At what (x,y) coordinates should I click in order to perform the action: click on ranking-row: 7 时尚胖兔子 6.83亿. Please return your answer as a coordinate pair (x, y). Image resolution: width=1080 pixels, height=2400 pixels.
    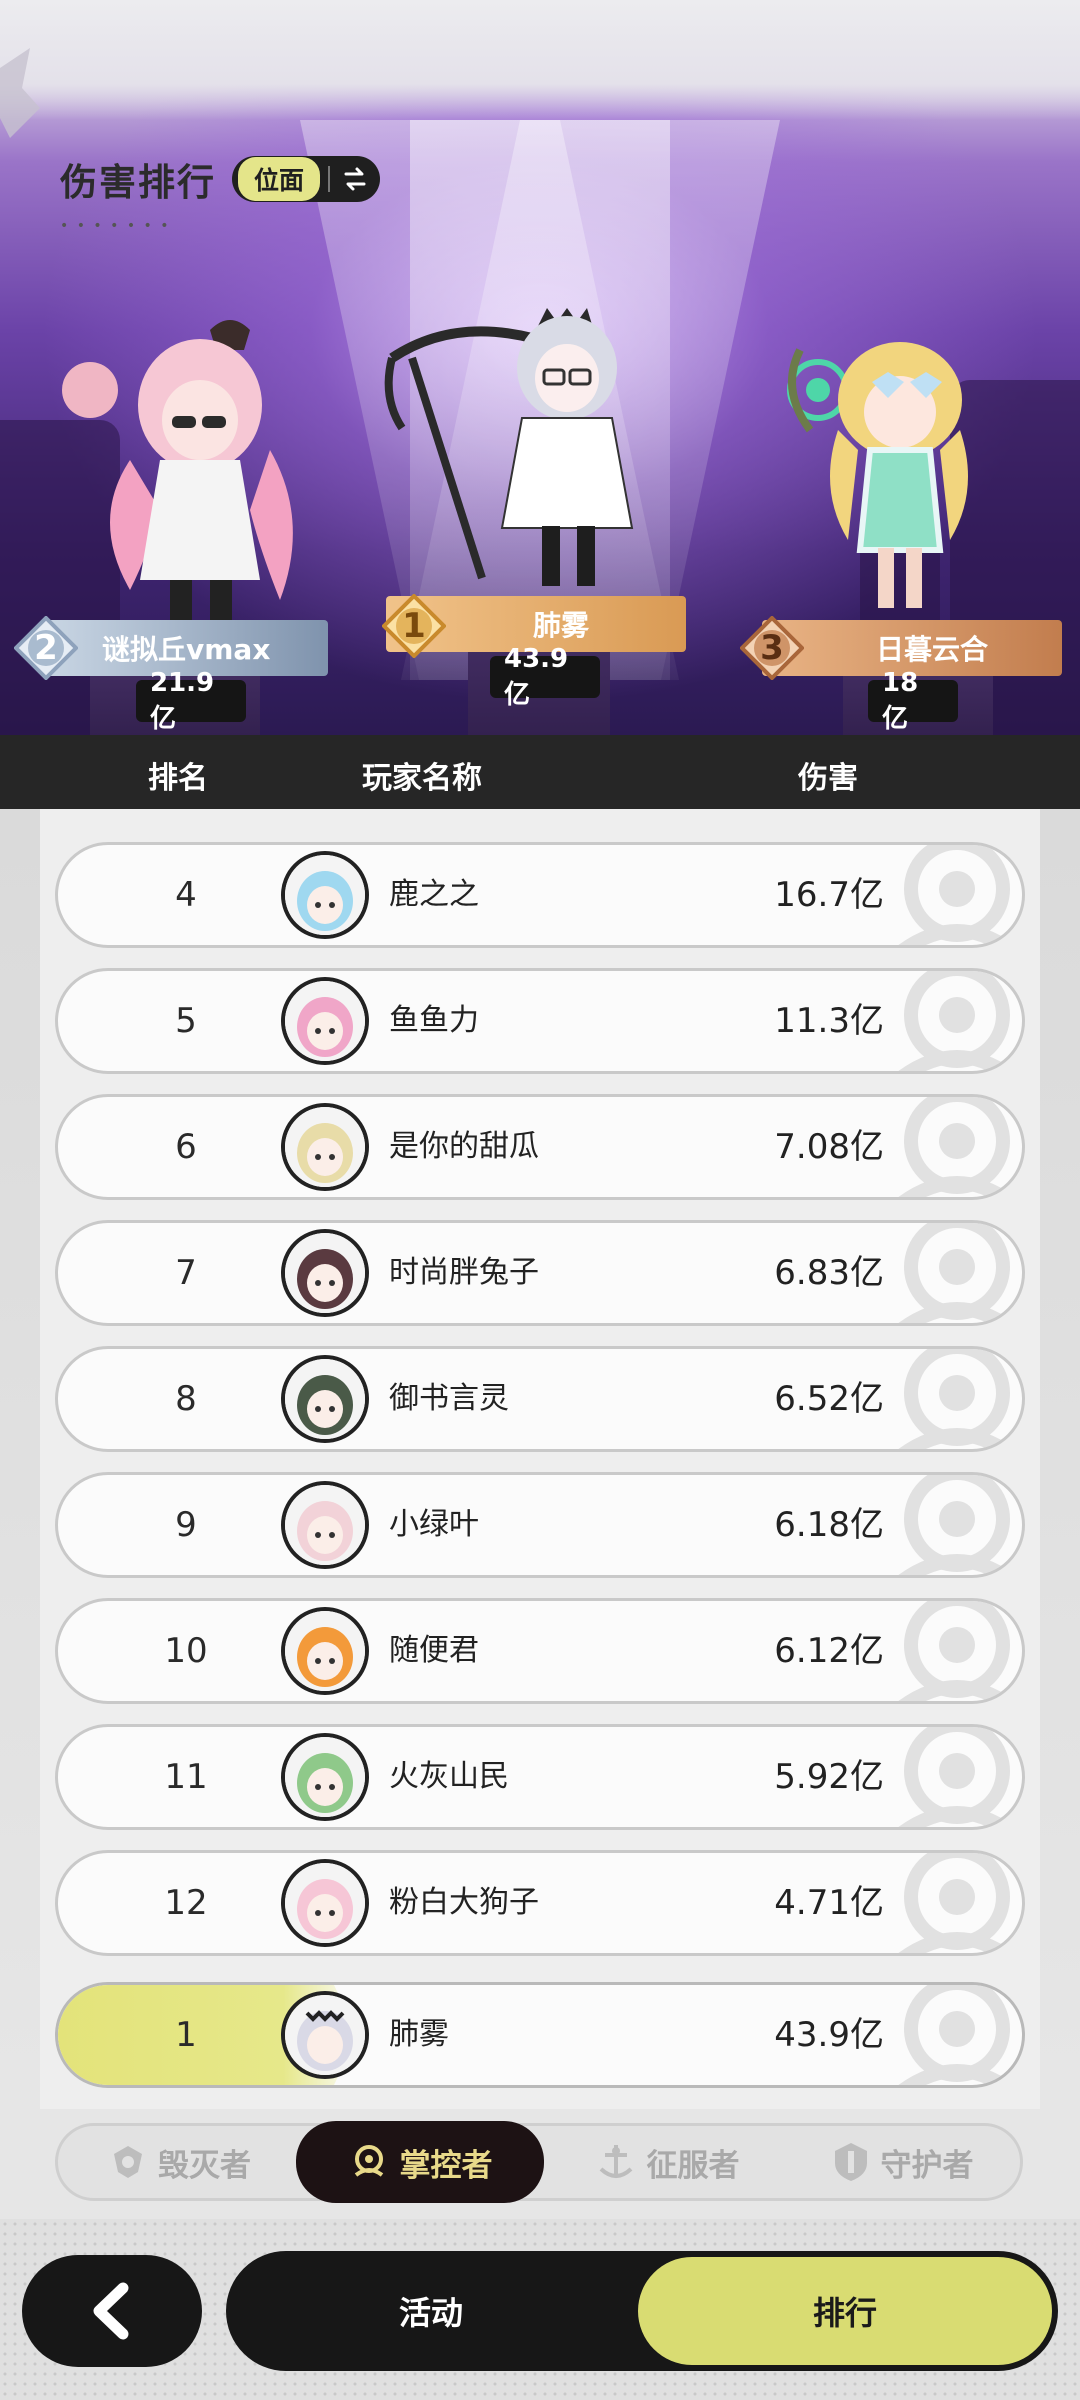
    Looking at the image, I should click on (540, 1273).